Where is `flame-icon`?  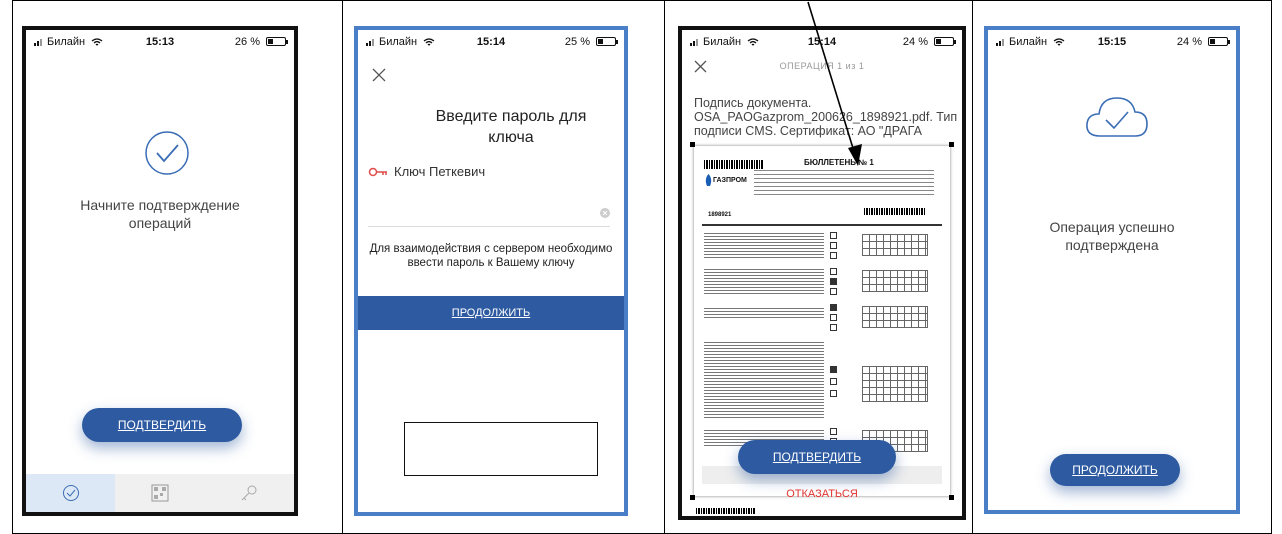
flame-icon is located at coordinates (708, 180).